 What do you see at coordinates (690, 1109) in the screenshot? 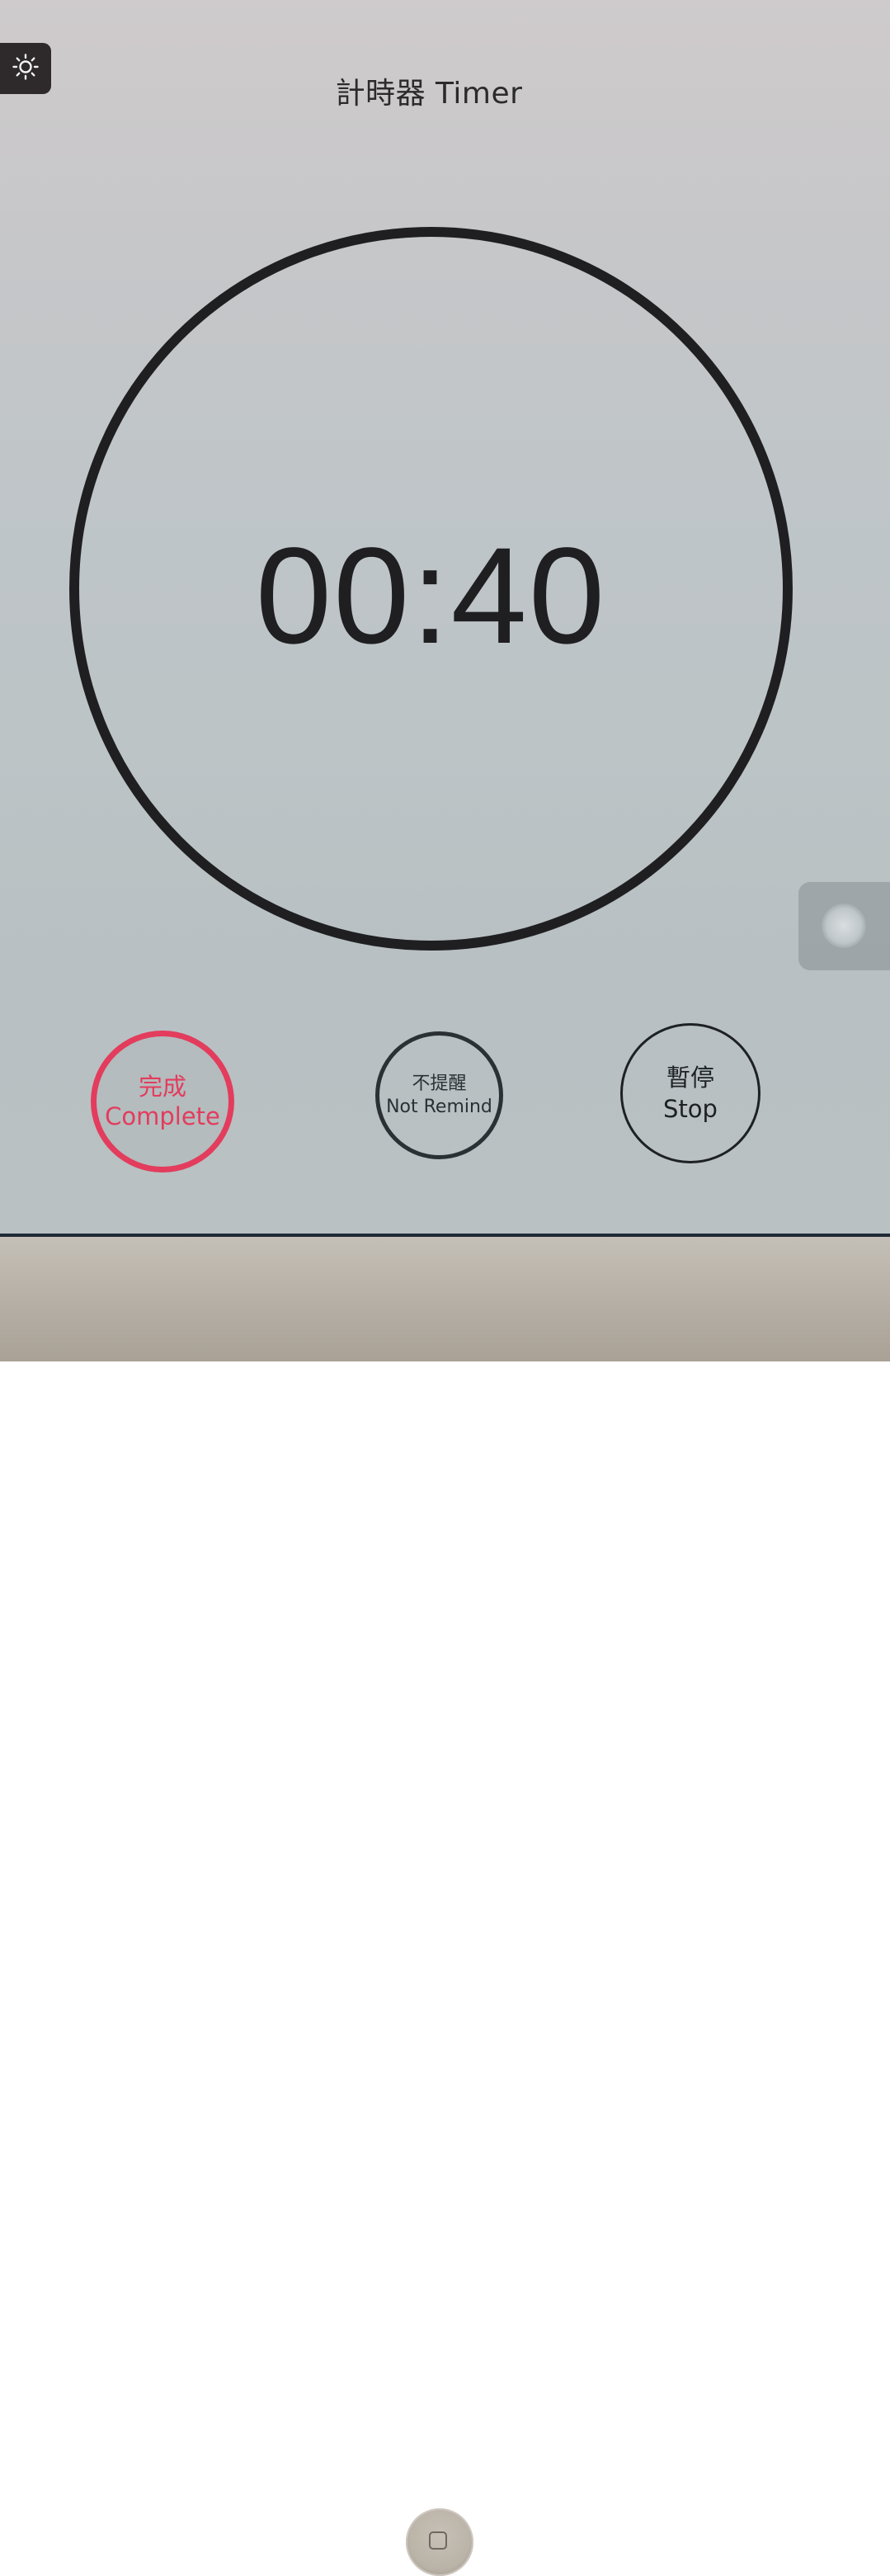
I see `stop-label-en: Stop` at bounding box center [690, 1109].